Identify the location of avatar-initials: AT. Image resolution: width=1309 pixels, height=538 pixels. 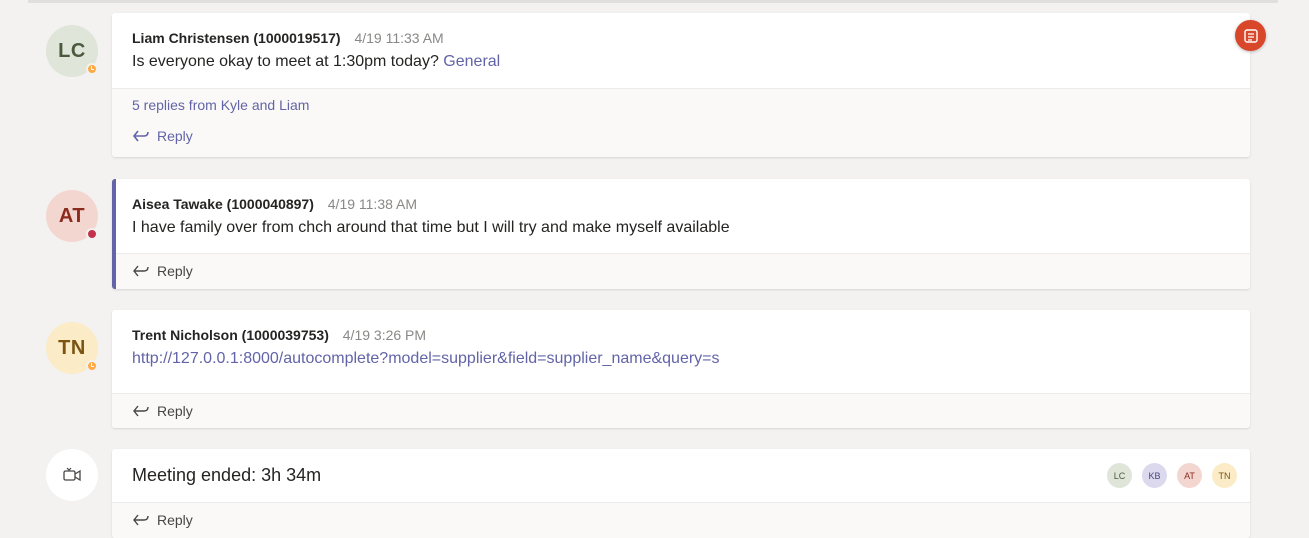
(72, 215).